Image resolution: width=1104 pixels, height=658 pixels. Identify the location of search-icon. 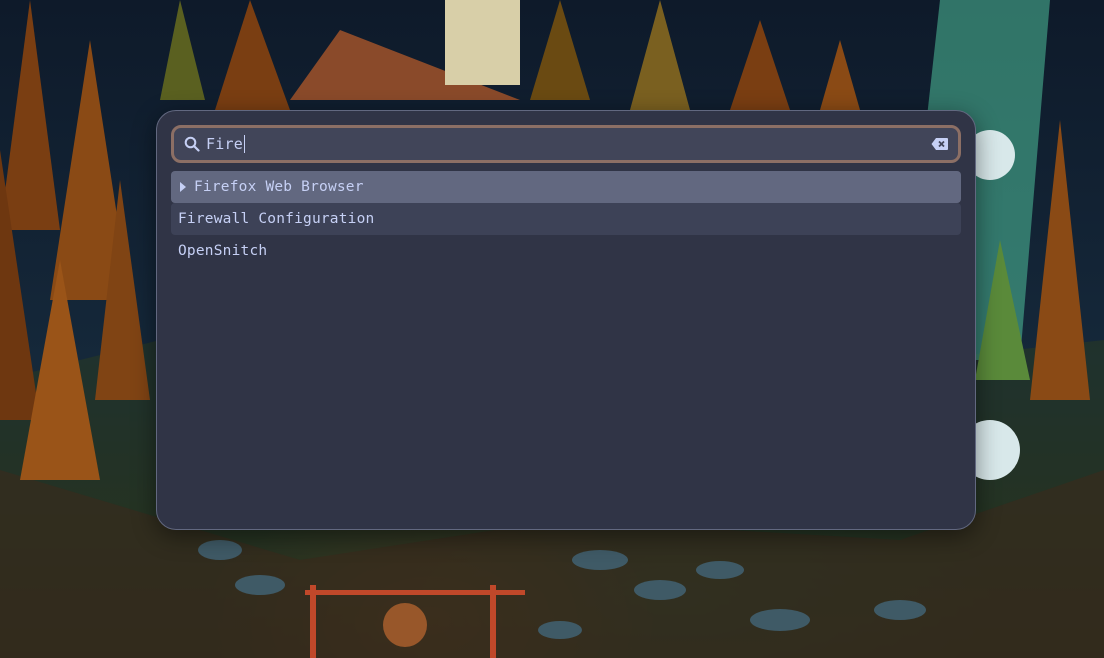
(192, 144).